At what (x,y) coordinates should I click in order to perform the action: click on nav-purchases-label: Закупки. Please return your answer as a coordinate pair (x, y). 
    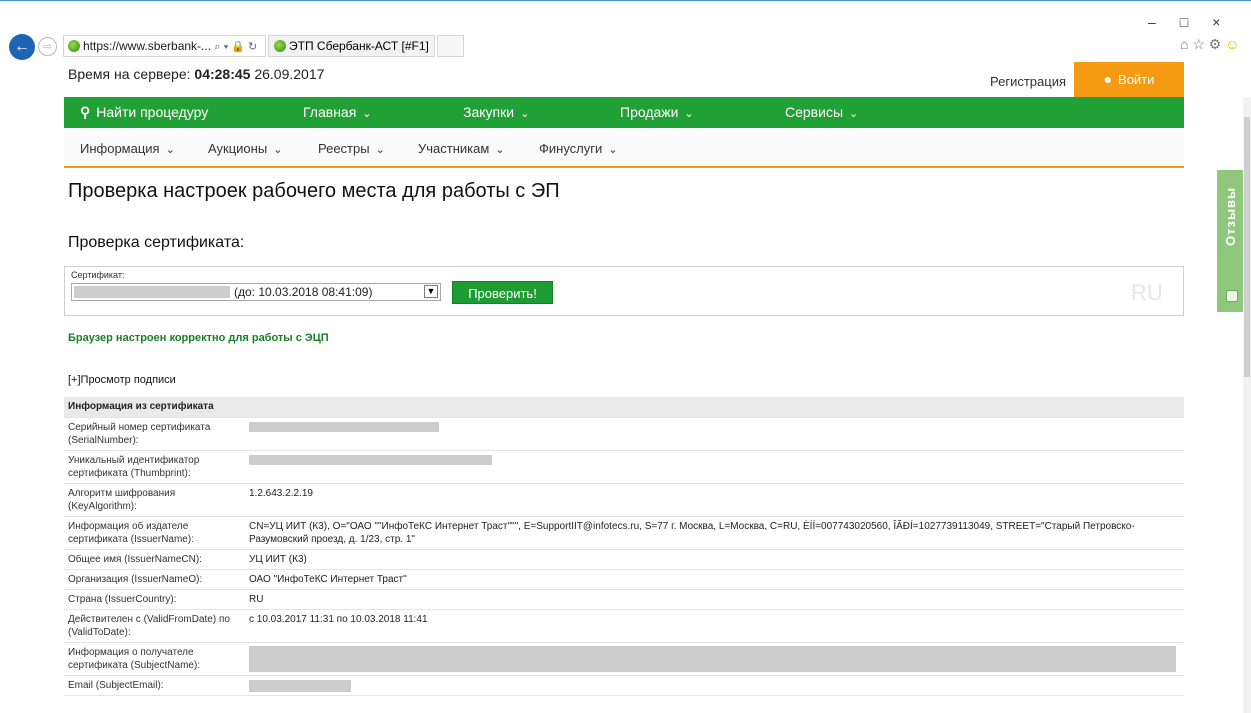
    Looking at the image, I should click on (489, 112).